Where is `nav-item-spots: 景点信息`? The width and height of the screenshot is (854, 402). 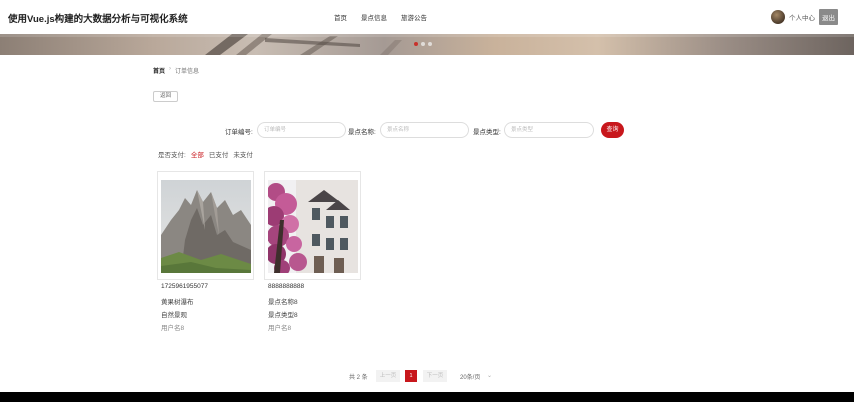 nav-item-spots: 景点信息 is located at coordinates (374, 17).